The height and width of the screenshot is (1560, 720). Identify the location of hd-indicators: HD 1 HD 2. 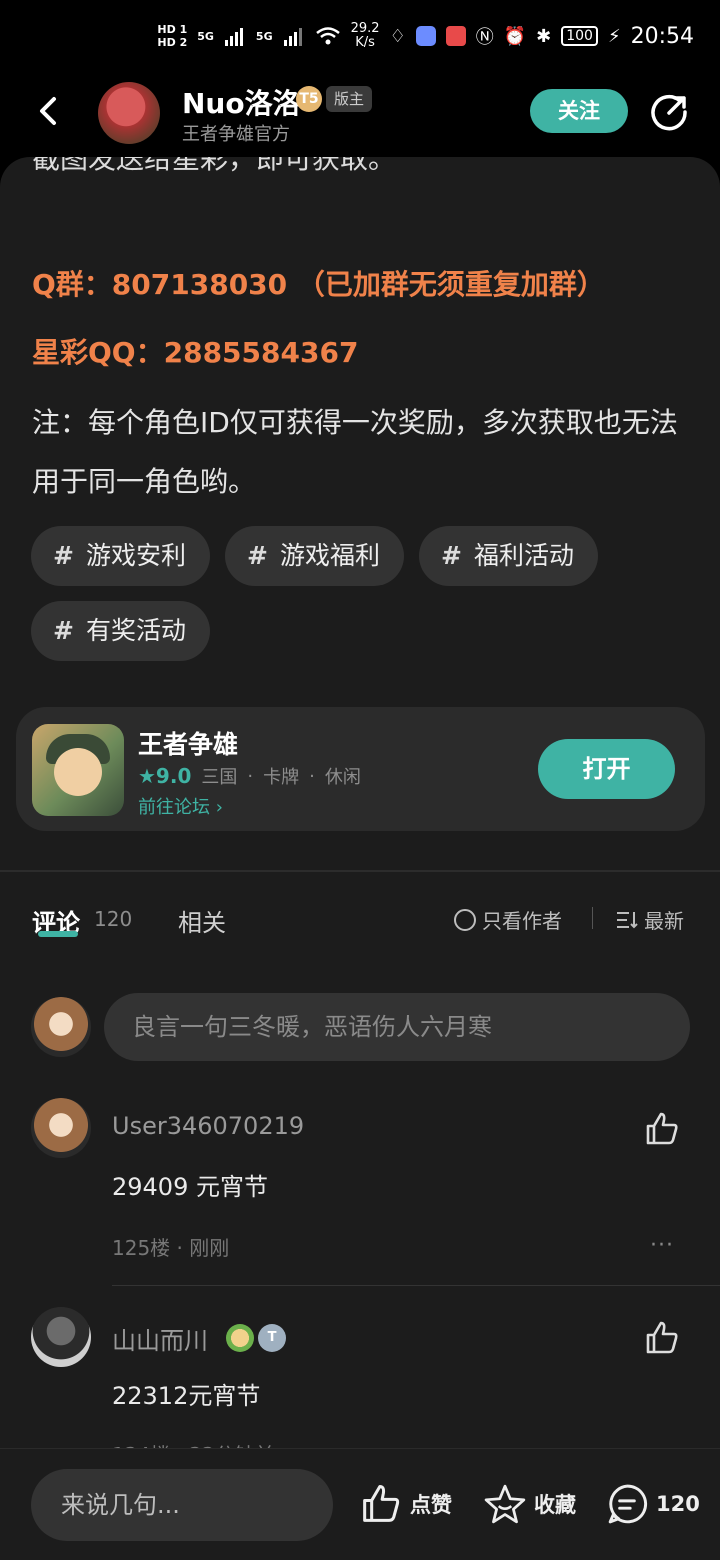
(172, 36).